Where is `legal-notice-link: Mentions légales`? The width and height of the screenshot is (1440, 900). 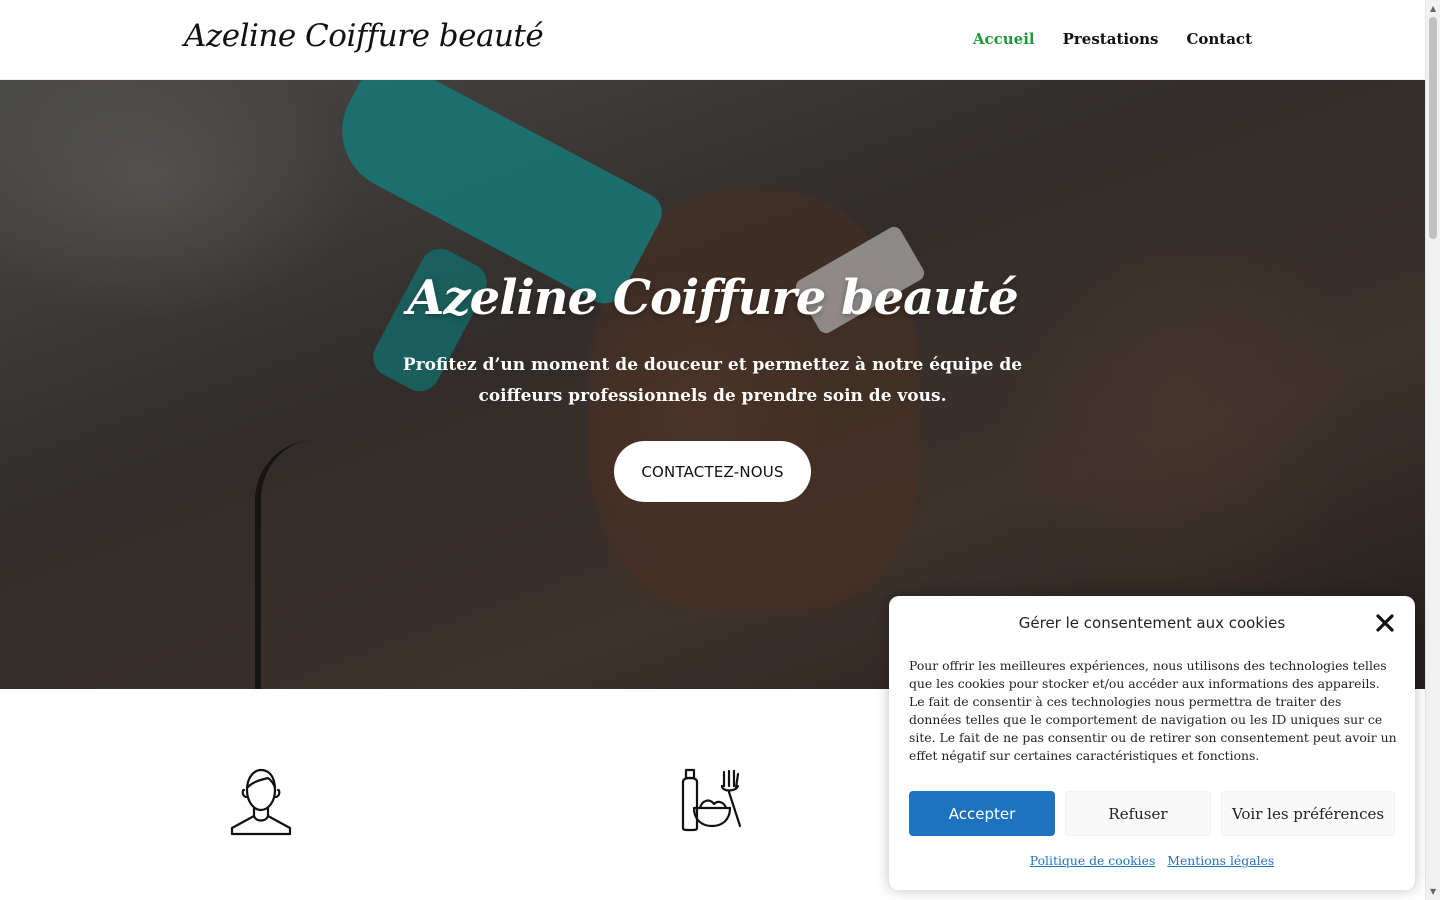 legal-notice-link: Mentions légales is located at coordinates (1220, 860).